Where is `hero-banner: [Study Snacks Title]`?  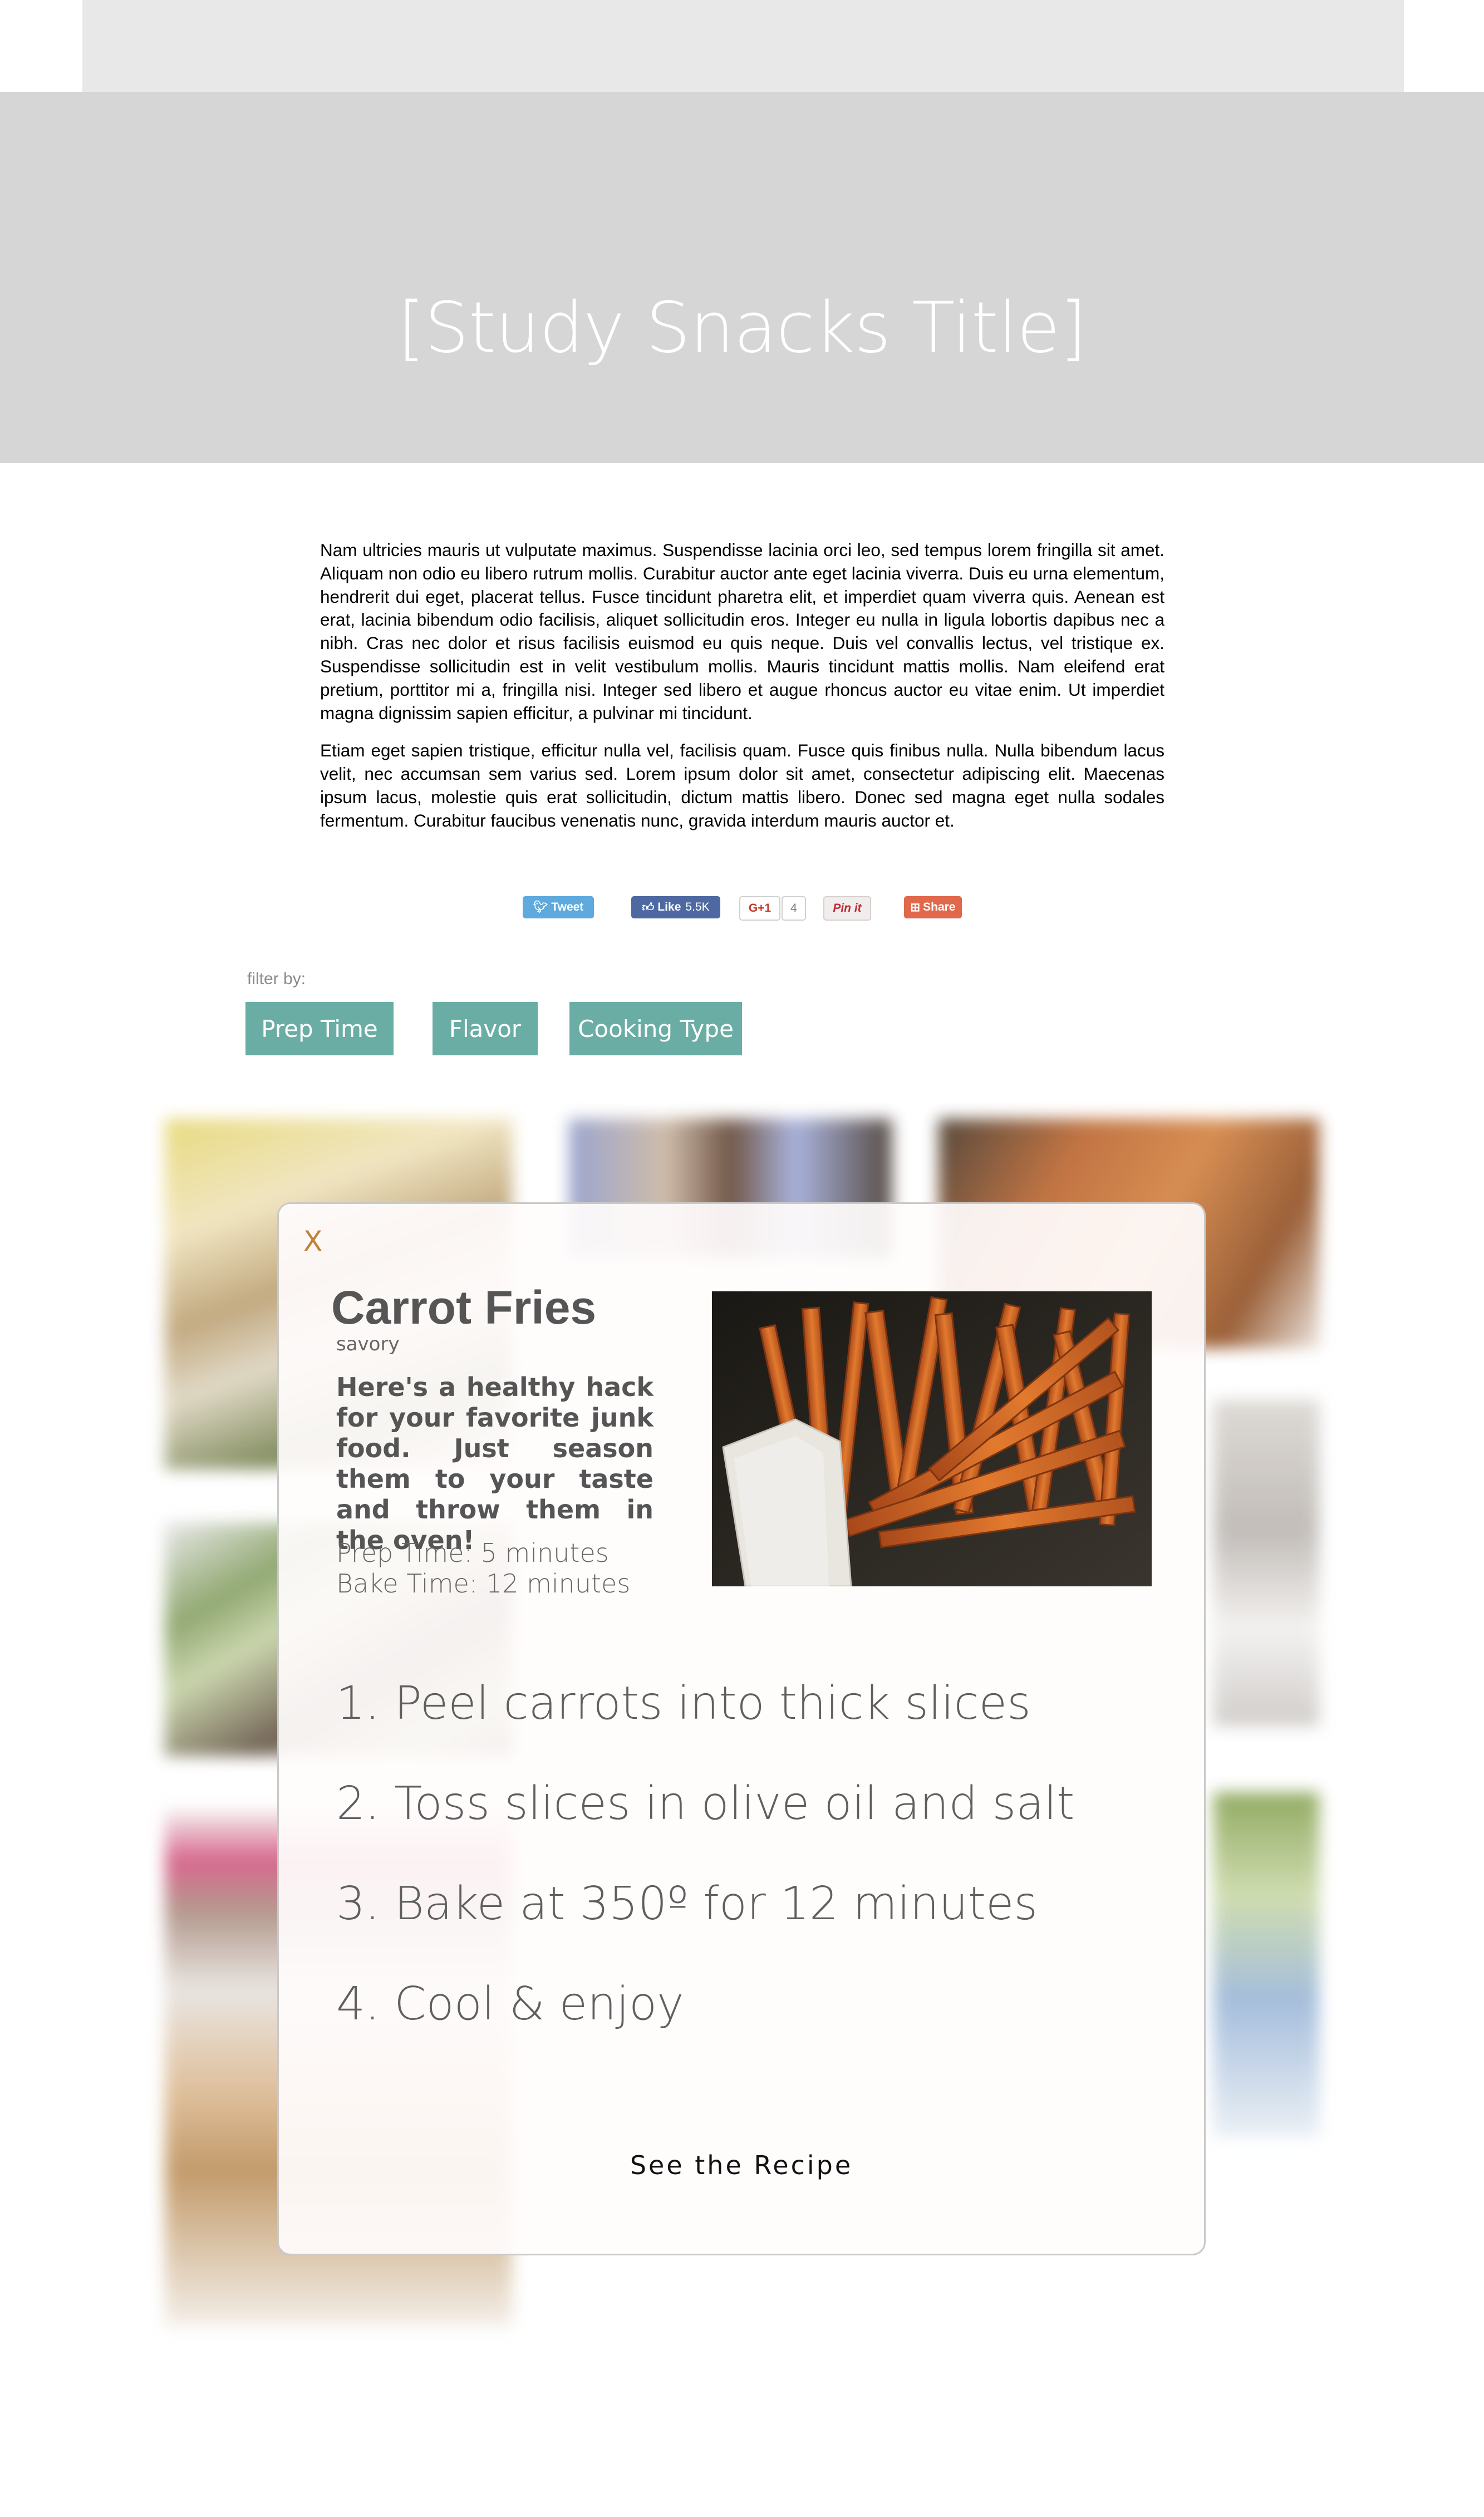
hero-banner: [Study Snacks Title] is located at coordinates (742, 277).